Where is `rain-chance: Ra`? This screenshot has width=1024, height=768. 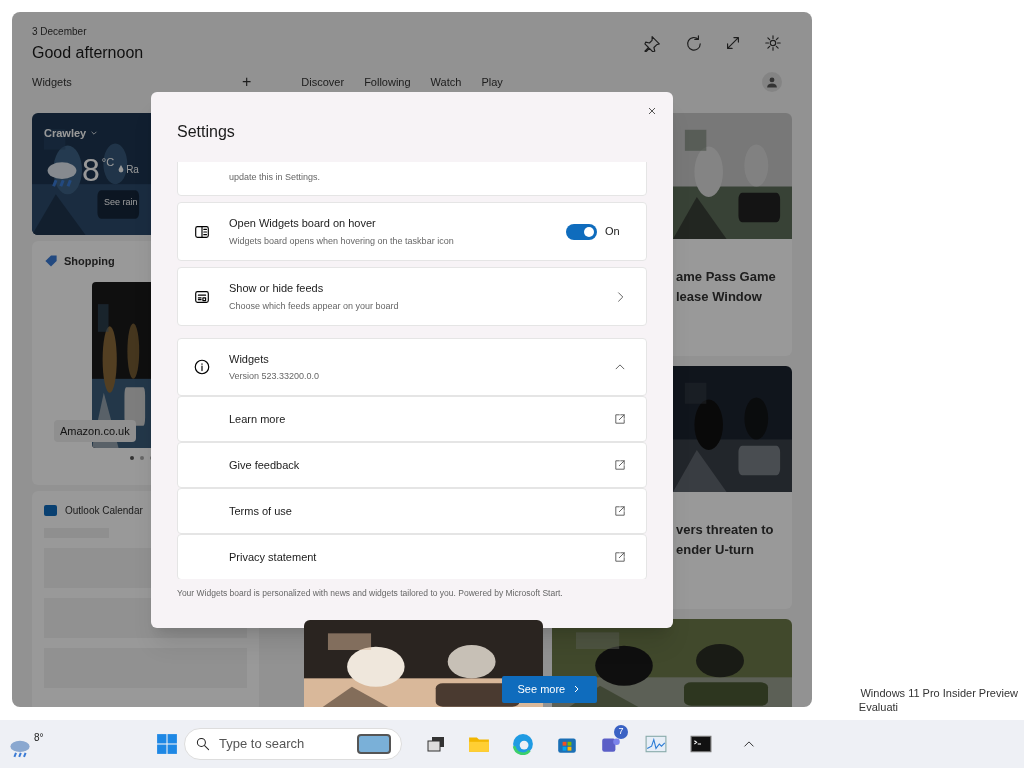 rain-chance: Ra is located at coordinates (132, 169).